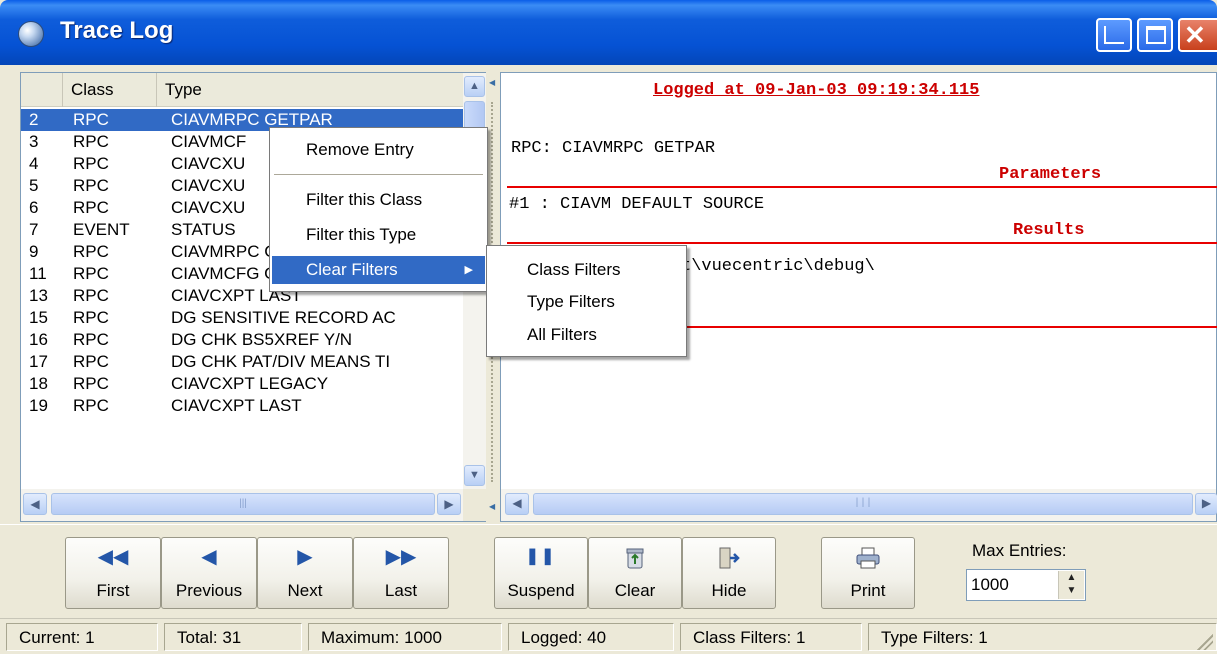 This screenshot has height=654, width=1217. Describe the element at coordinates (209, 141) in the screenshot. I see `row-type: CIAVMCF` at that location.